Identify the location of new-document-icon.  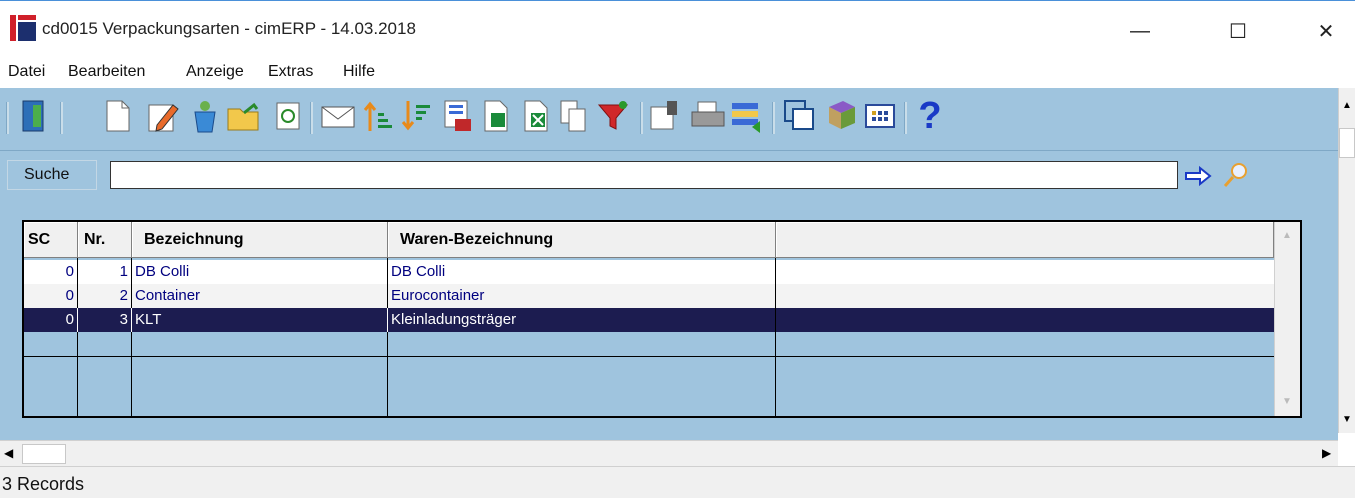
(118, 116).